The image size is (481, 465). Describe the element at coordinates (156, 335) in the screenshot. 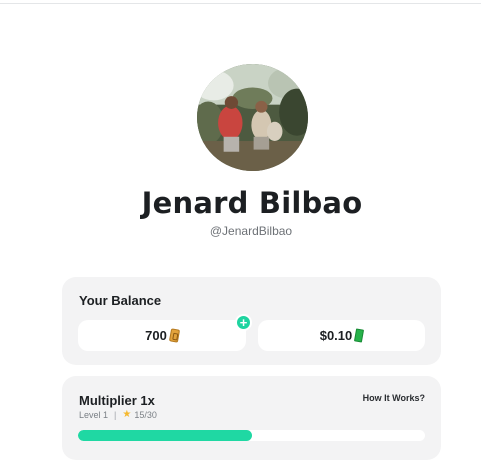

I see `coin-balance-value: 700` at that location.